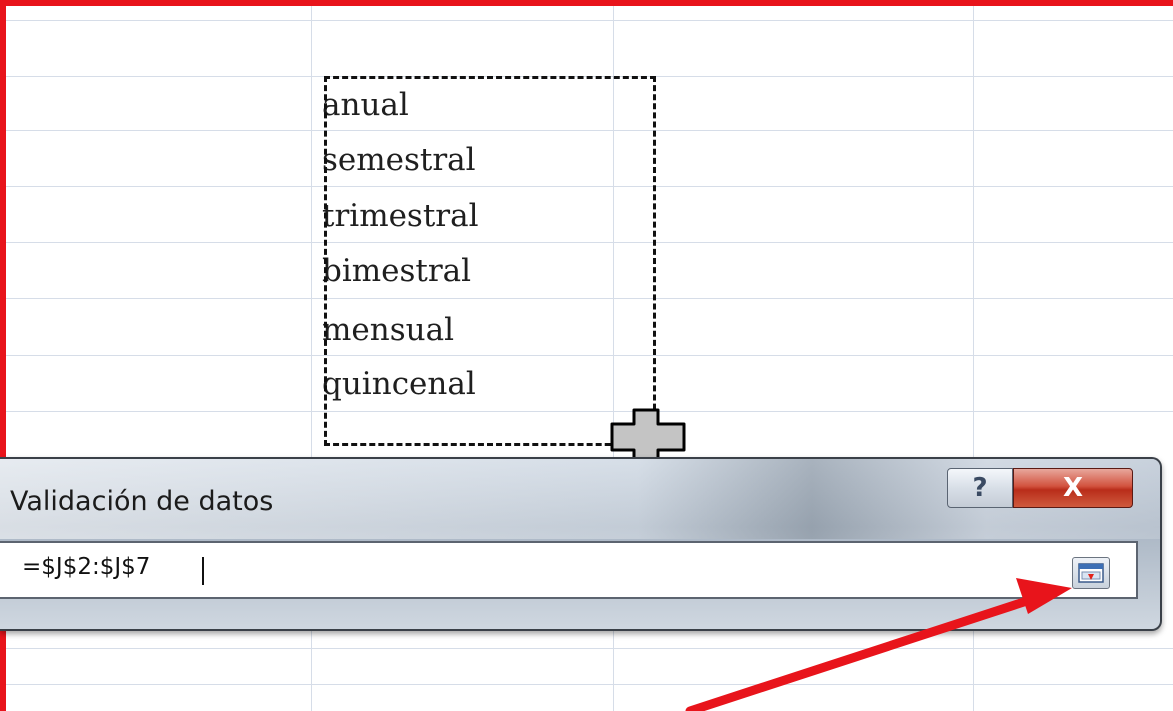  Describe the element at coordinates (86, 567) in the screenshot. I see `range-reference-value: =$J$2:$J$7` at that location.